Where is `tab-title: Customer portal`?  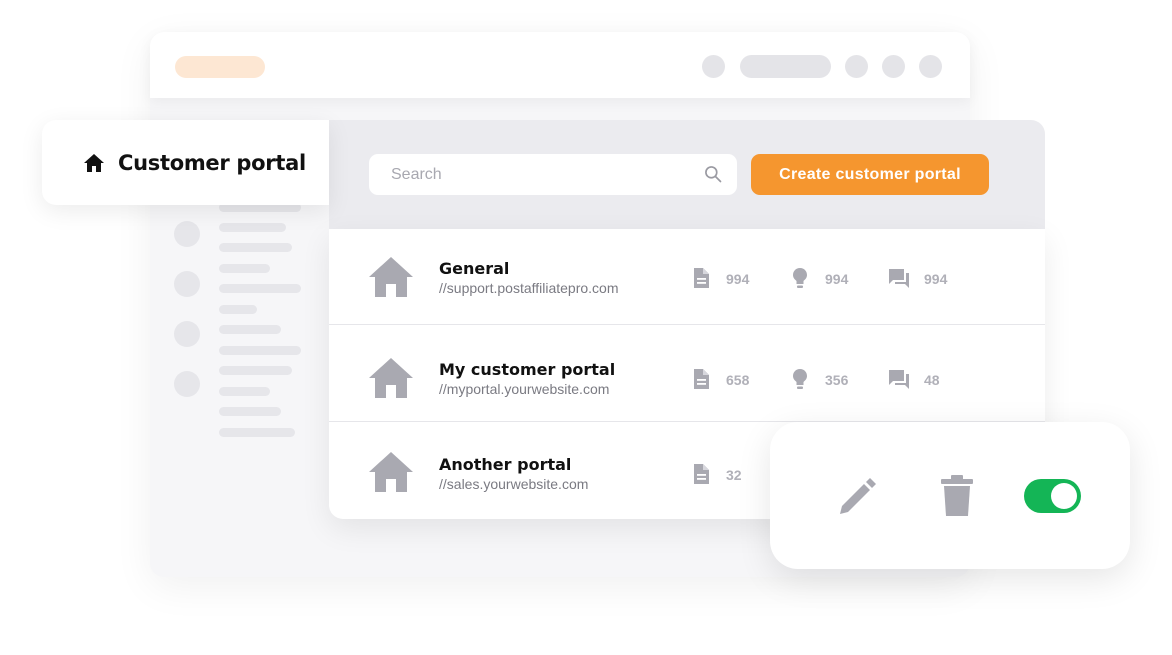
tab-title: Customer portal is located at coordinates (212, 162).